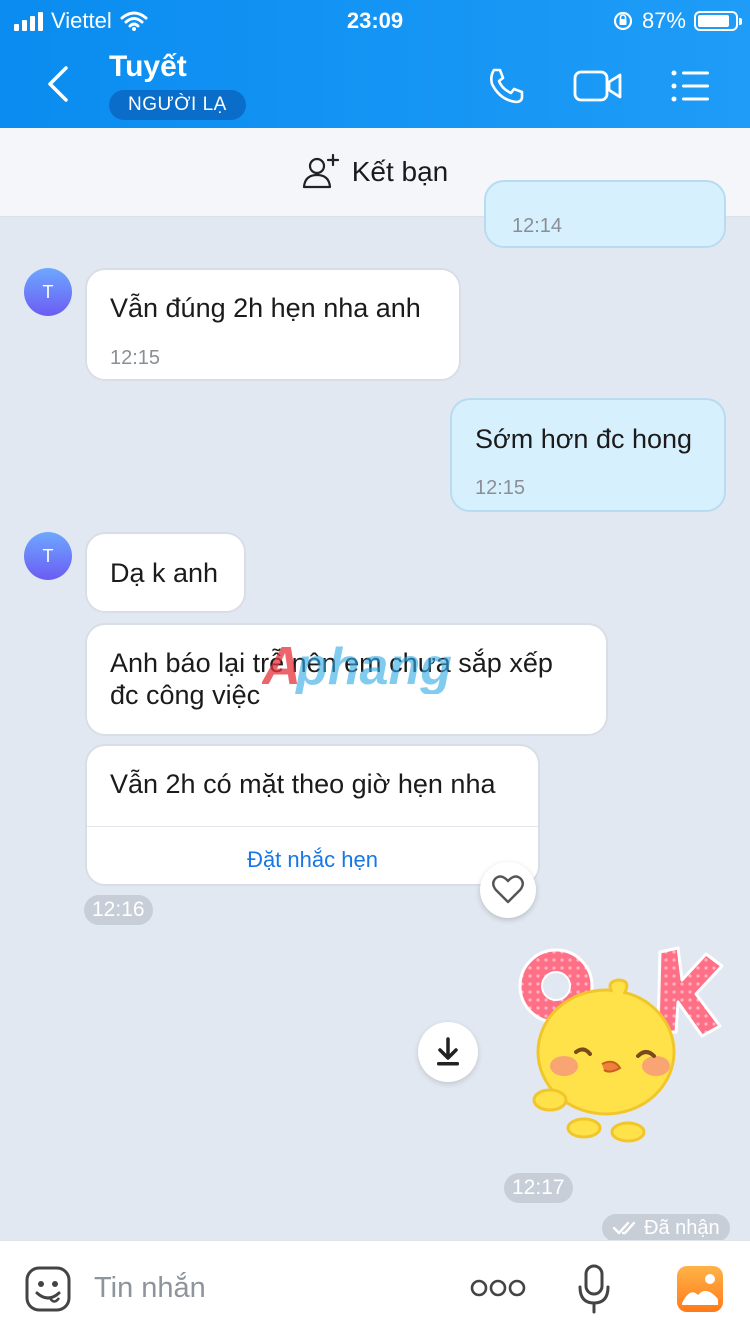 This screenshot has height=1335, width=750. Describe the element at coordinates (537, 226) in the screenshot. I see `message-time: 12:14` at that location.